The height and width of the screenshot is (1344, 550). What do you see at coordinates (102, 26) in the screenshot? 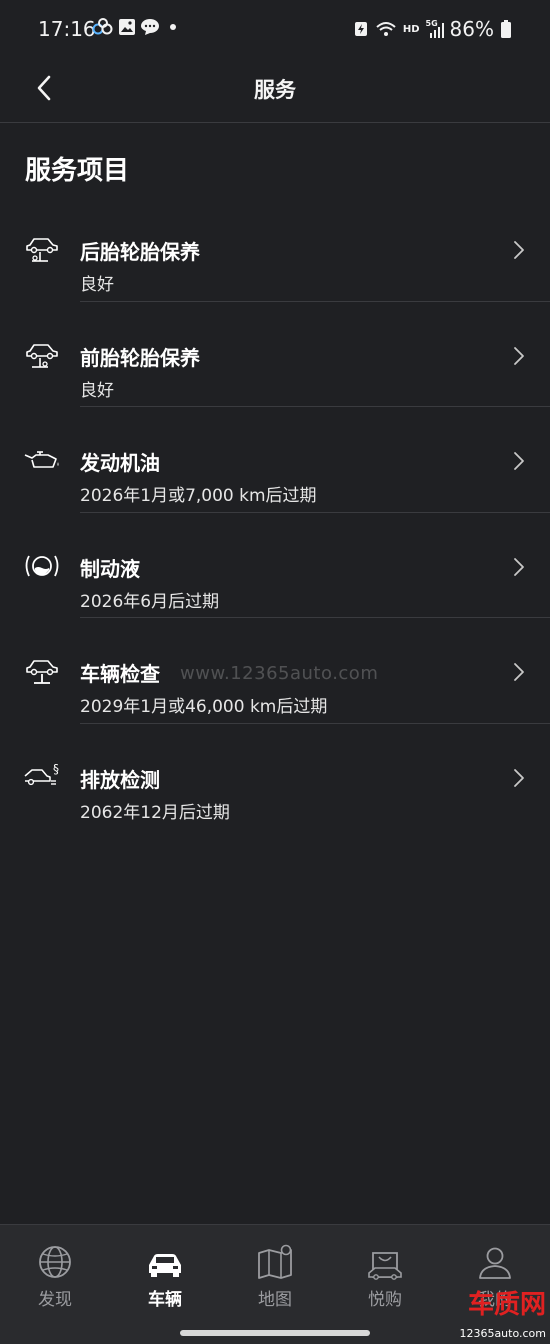
I see `cloud-link-icon` at bounding box center [102, 26].